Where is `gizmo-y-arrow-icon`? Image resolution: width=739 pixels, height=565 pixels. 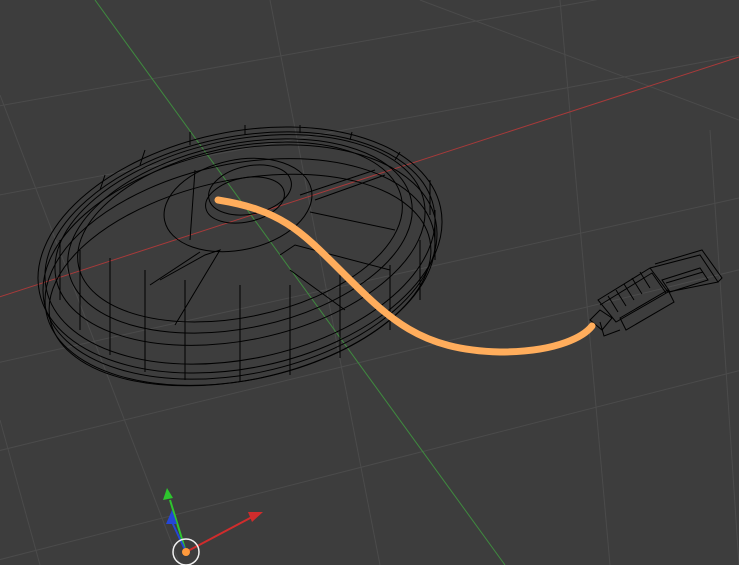
gizmo-y-arrow-icon is located at coordinates (168, 494).